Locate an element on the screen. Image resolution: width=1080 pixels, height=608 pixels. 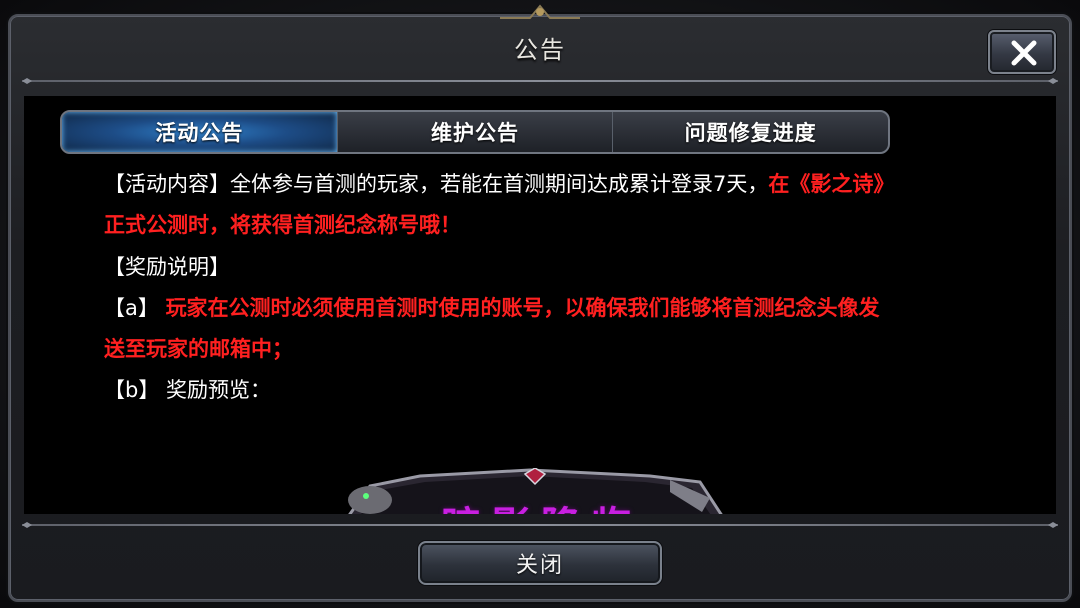
tab-maintenance-announcement: 维护公告 is located at coordinates (476, 132).